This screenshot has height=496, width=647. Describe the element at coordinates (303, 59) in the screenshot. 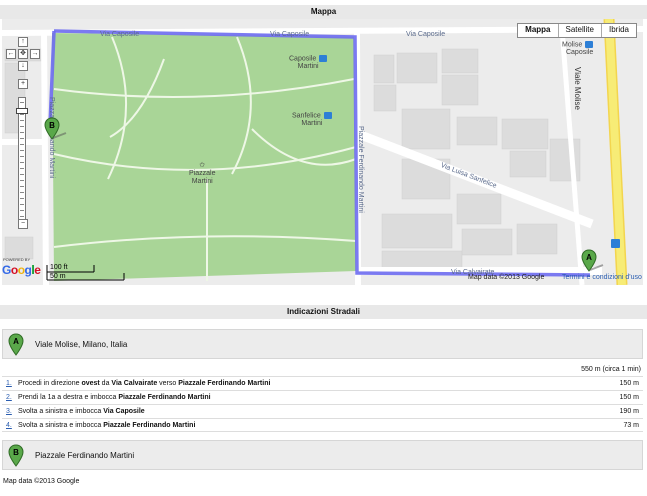

I see `poi-label-line1: Caposile` at that location.